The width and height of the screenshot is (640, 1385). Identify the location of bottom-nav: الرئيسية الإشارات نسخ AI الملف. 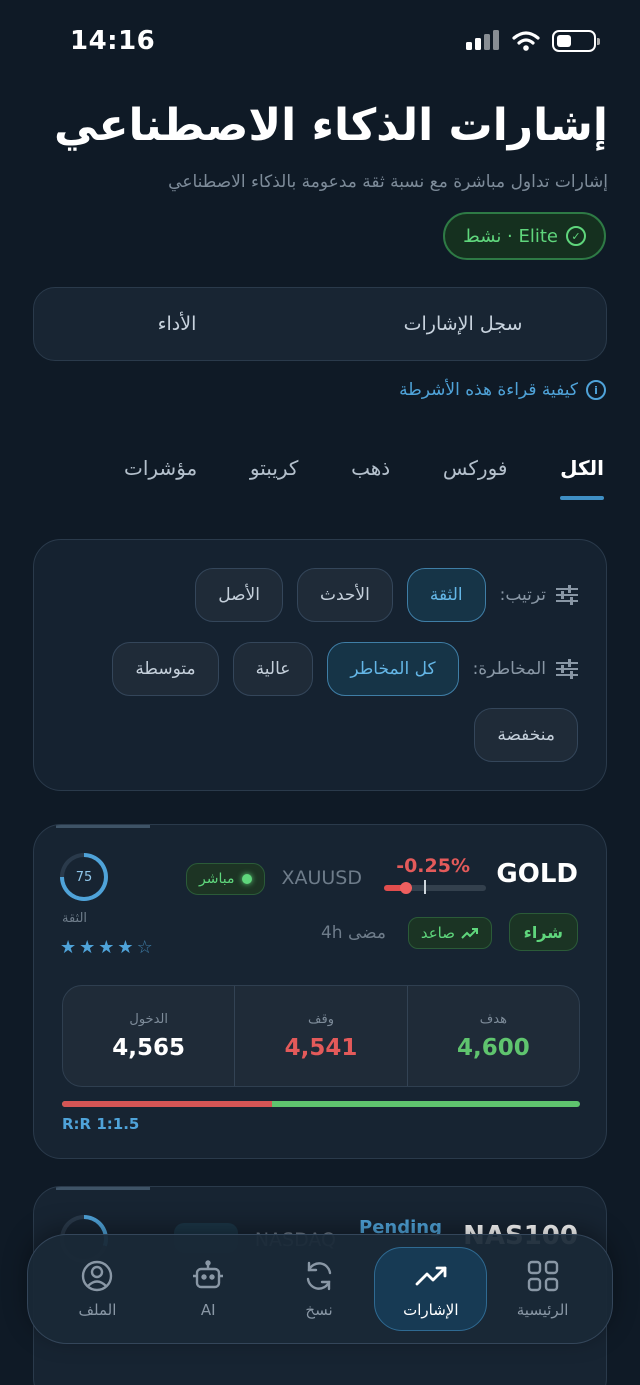
(320, 1289).